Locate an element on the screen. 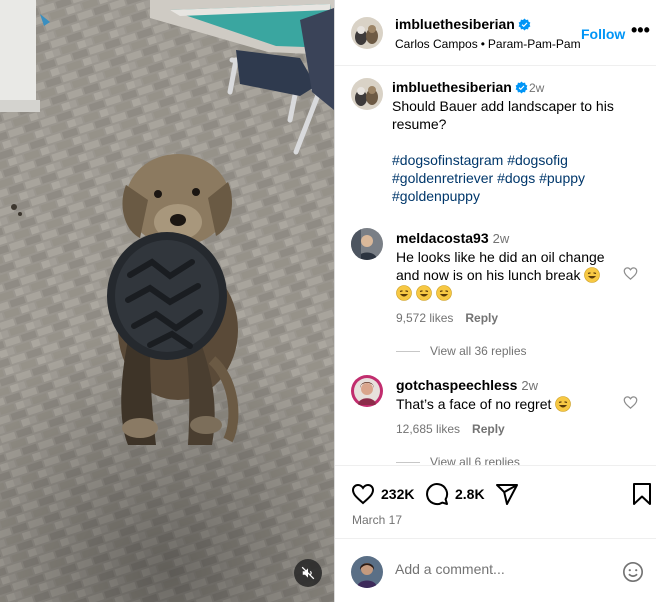  view-replies-text: View all 36 replies is located at coordinates (478, 351).